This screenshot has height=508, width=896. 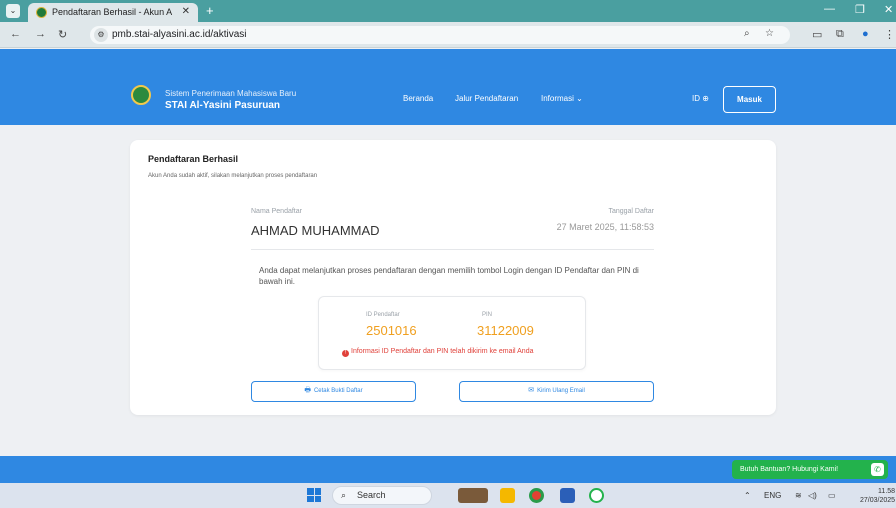 I want to click on registrant-name: AHMAD MUHAMMAD, so click(x=315, y=230).